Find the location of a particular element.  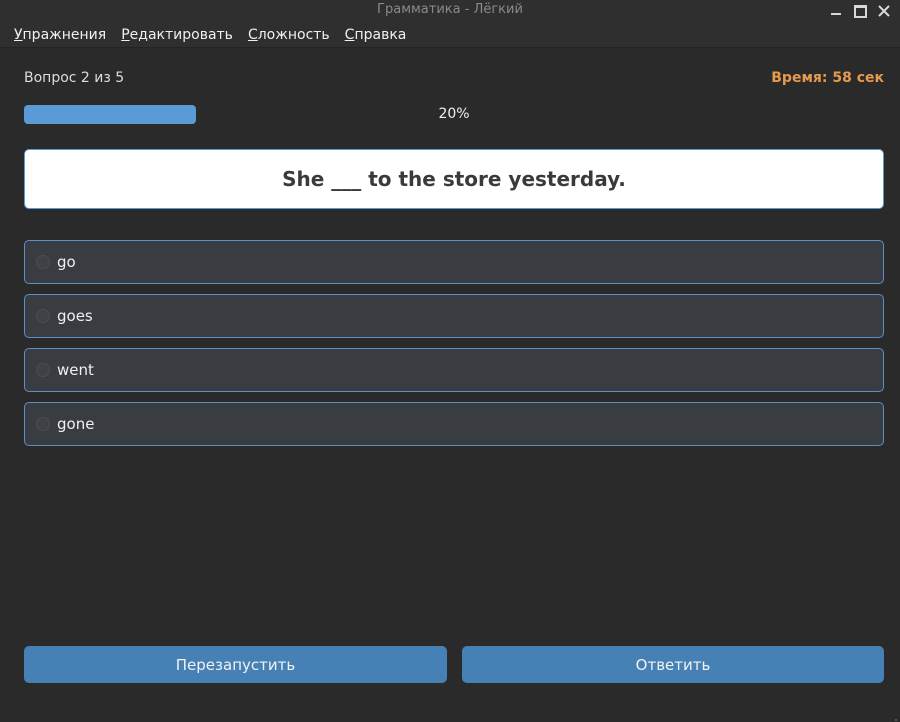

menu-edit: Редактировать is located at coordinates (177, 35).